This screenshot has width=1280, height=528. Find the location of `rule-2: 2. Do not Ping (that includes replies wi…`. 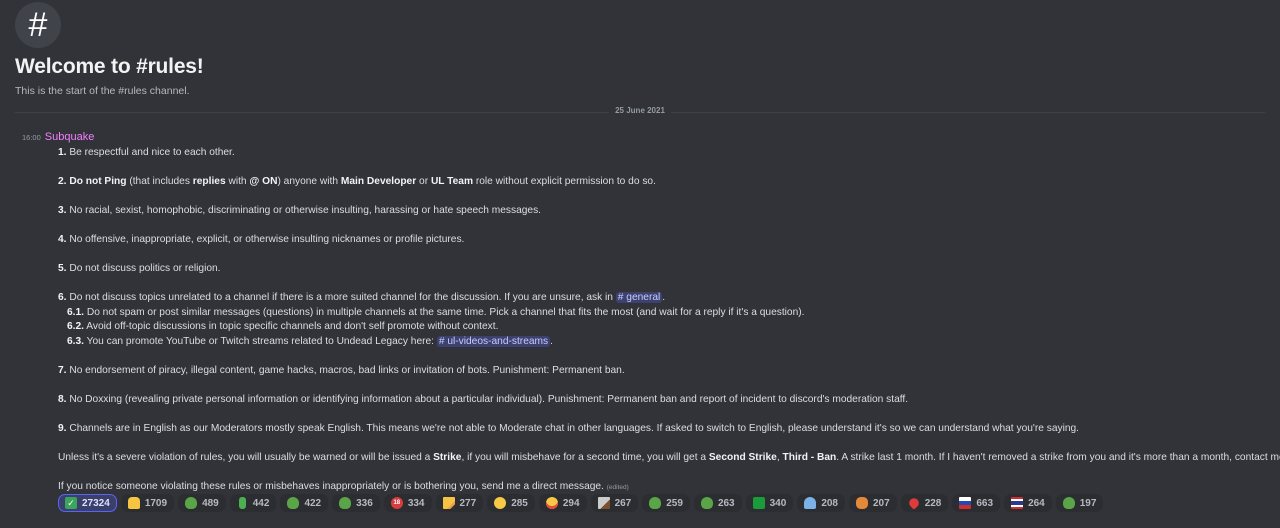

rule-2: 2. Do not Ping (that includes replies wi… is located at coordinates (669, 182).